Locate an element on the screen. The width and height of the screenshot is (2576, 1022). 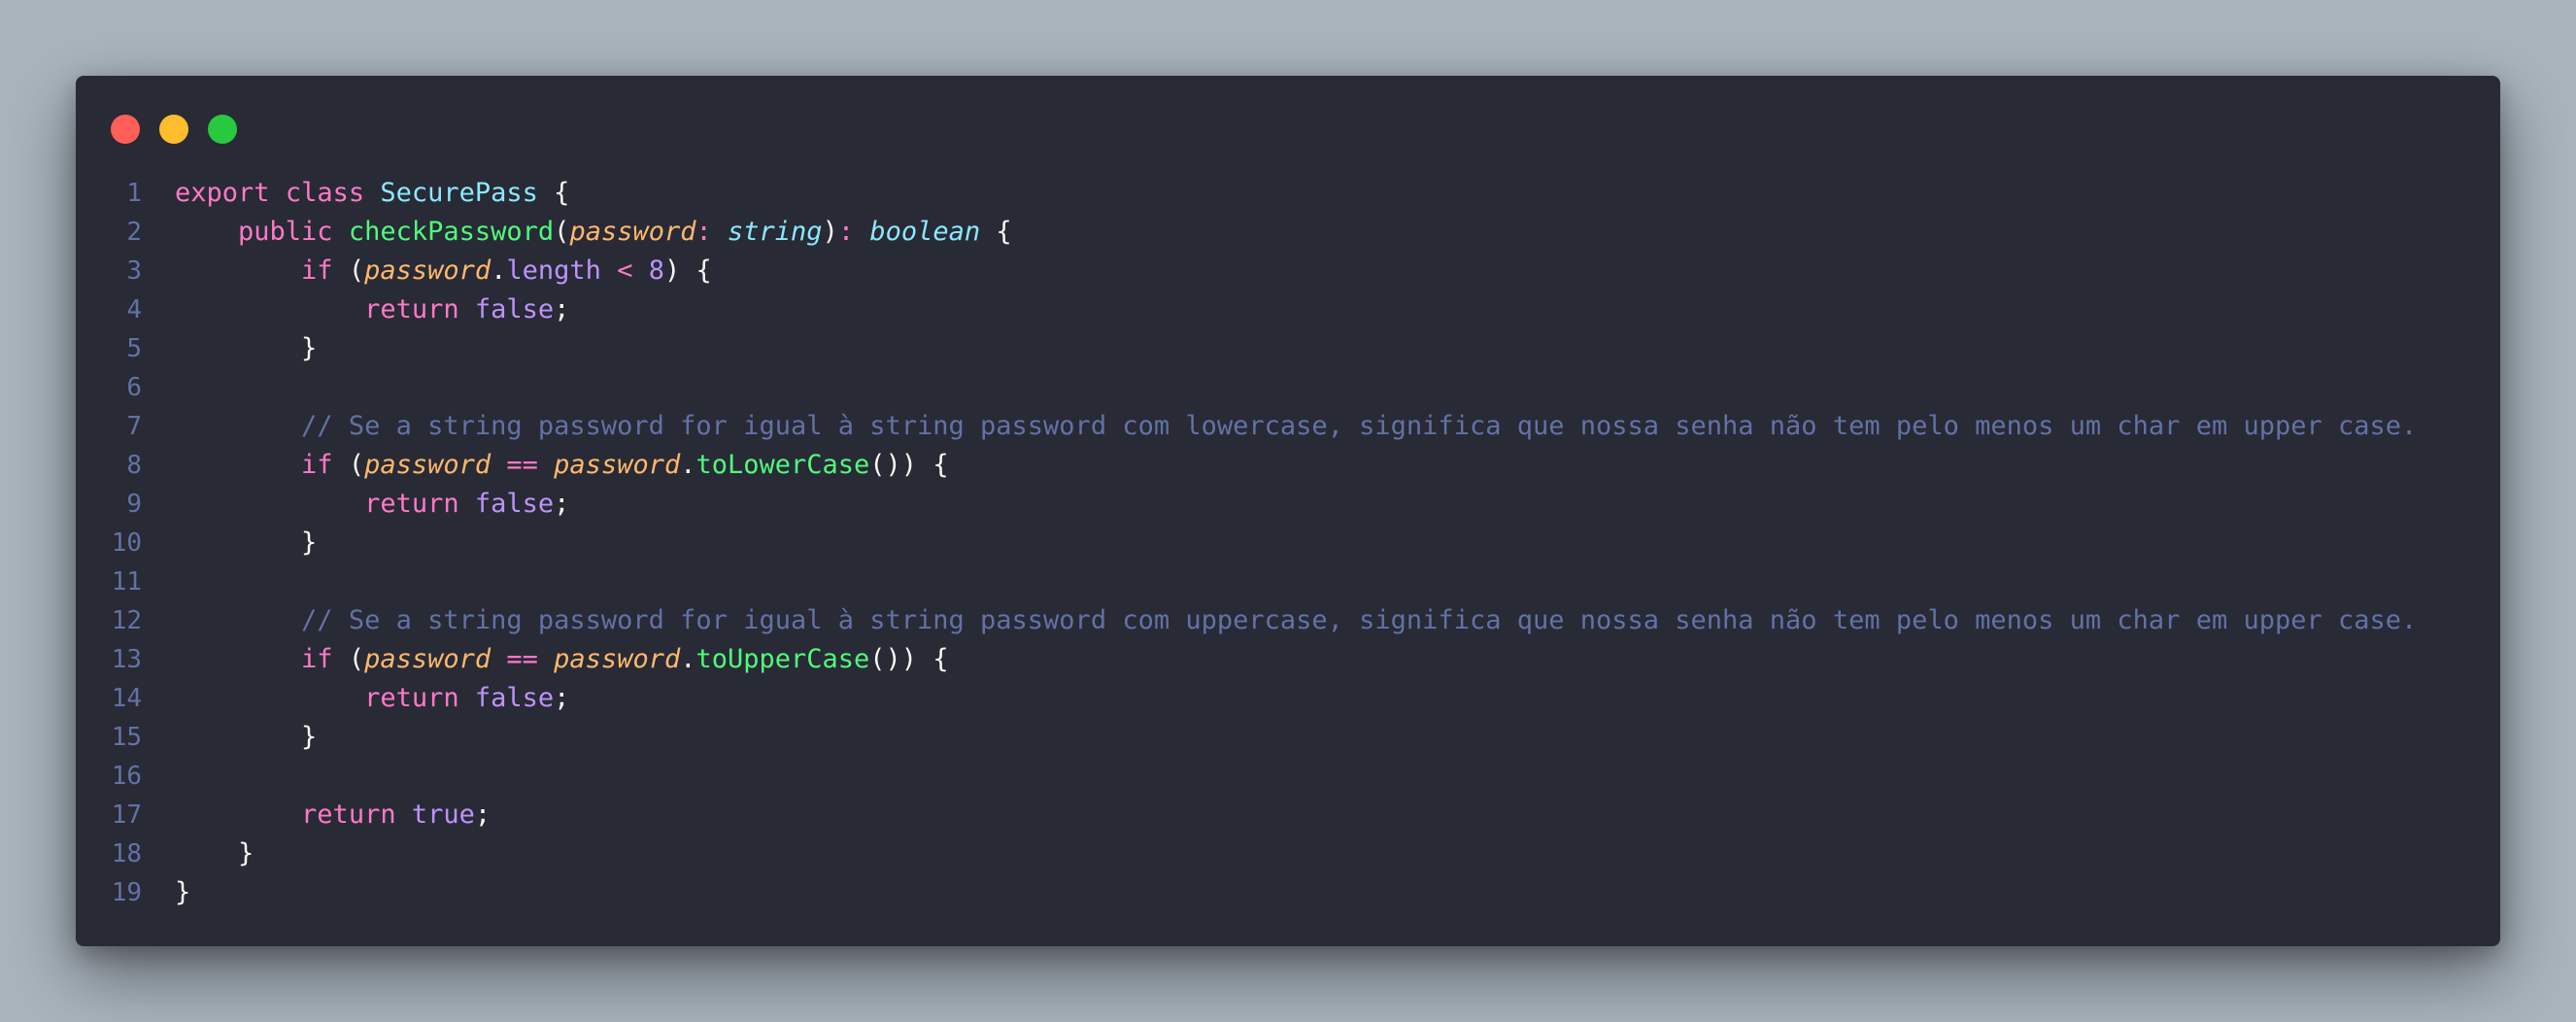
code-line: 5 } is located at coordinates (1288, 348).